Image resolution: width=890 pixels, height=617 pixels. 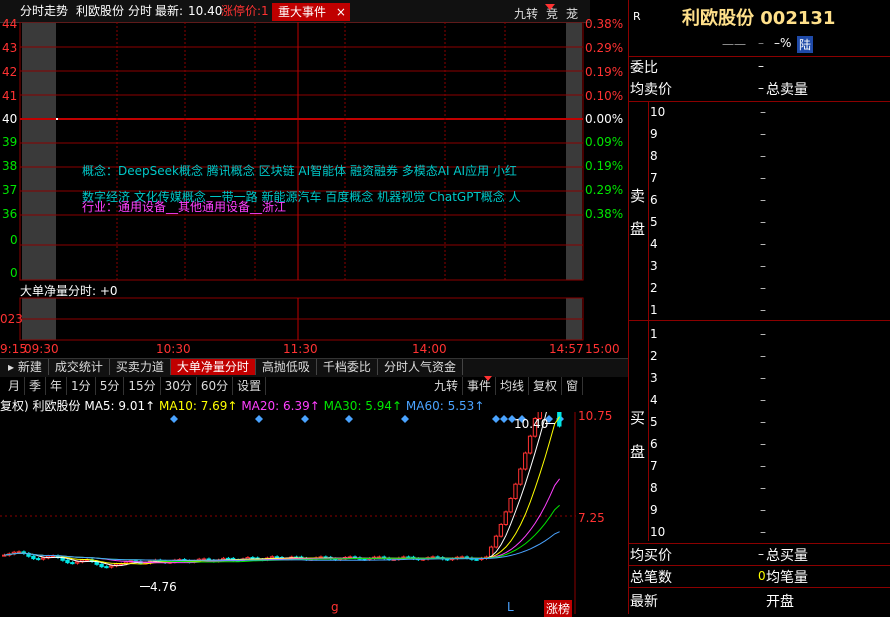 What do you see at coordinates (770, 310) in the screenshot?
I see `sell-level-row: 1–` at bounding box center [770, 310].